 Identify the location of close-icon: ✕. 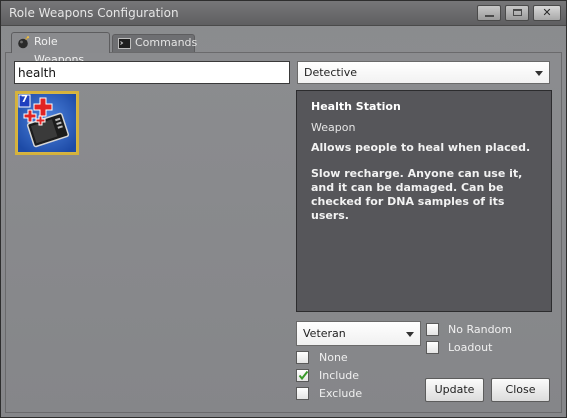
(547, 12).